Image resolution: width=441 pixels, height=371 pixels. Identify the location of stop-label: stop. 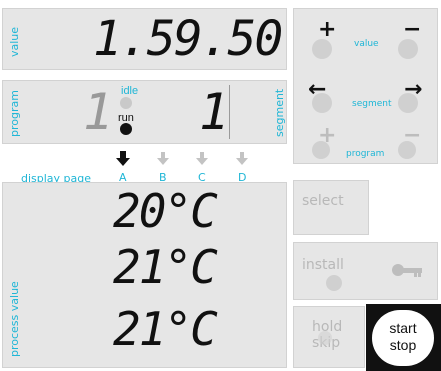
(403, 345).